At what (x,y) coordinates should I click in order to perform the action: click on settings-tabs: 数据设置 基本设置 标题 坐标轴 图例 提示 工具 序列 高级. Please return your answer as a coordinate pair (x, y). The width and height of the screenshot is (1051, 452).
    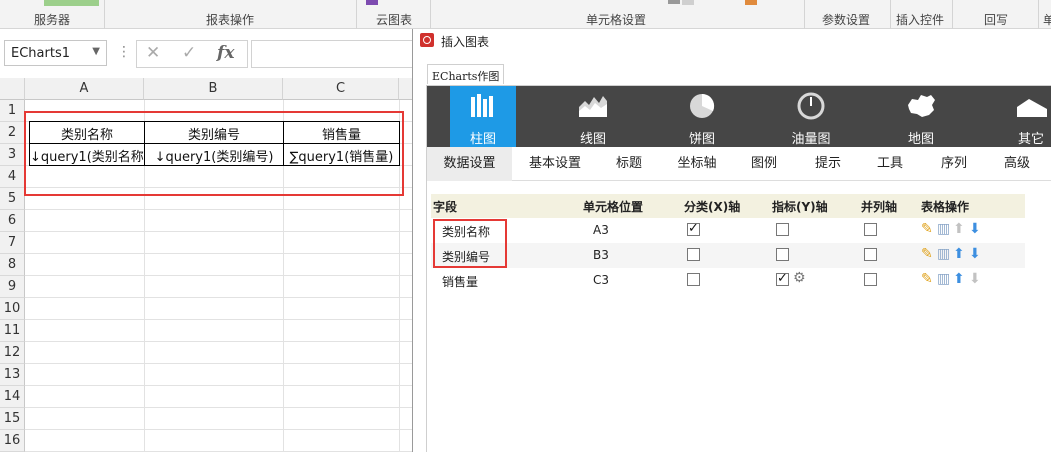
    Looking at the image, I should click on (739, 164).